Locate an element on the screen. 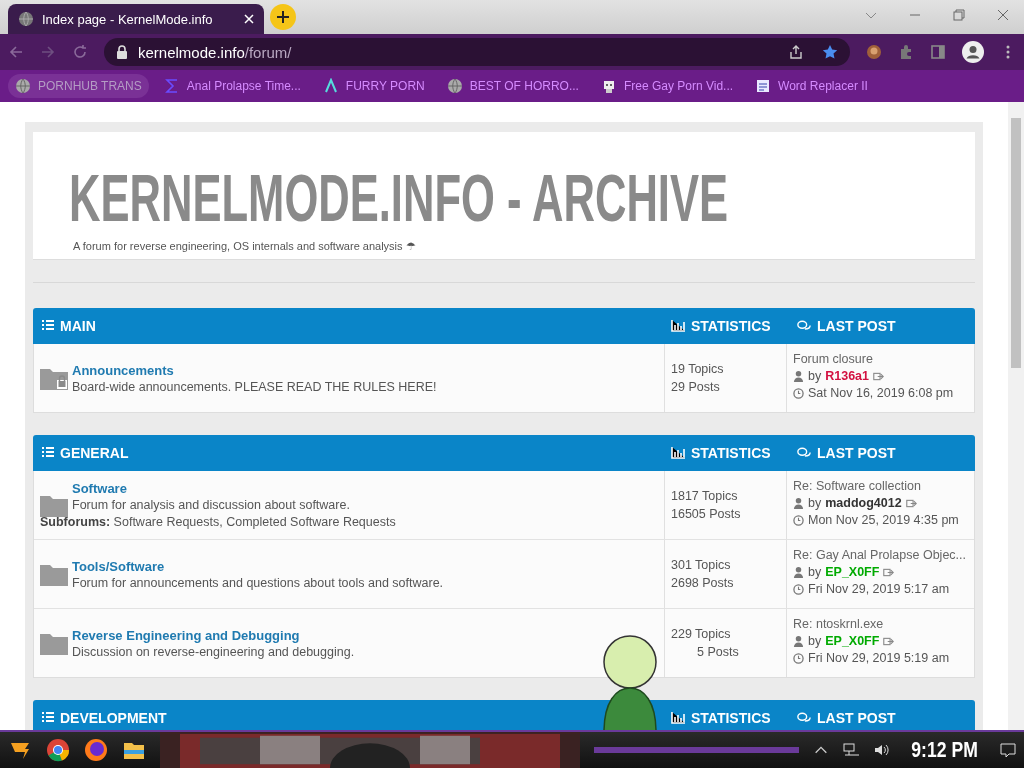  post-date: Fri Nov 29, 2019 5:17 am is located at coordinates (879, 589).